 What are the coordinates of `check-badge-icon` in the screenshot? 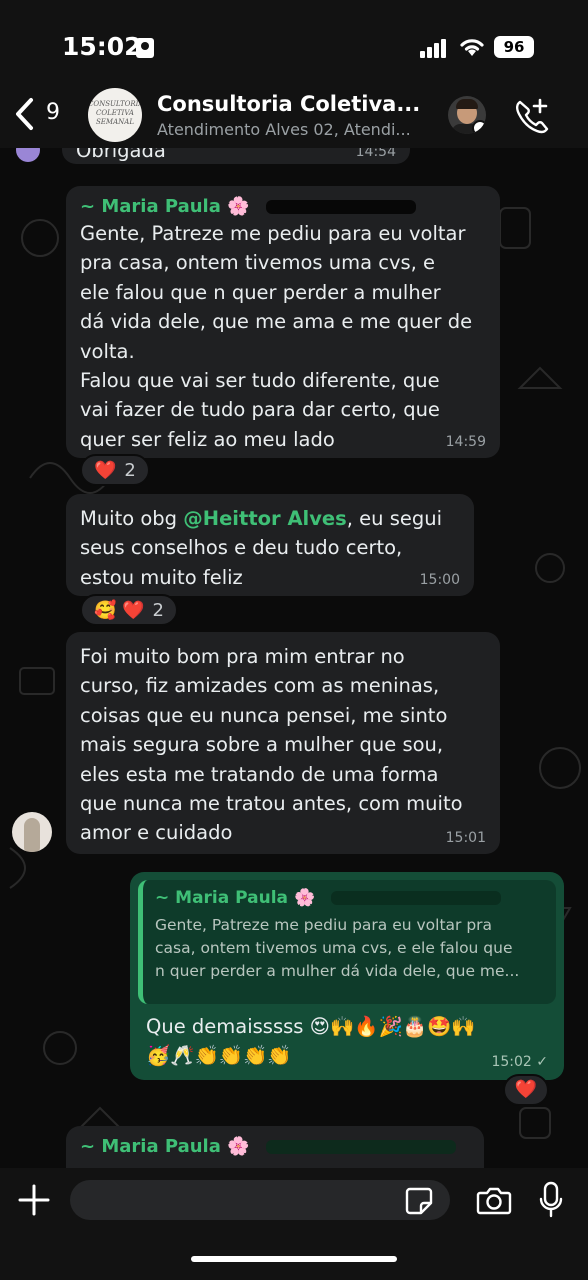 It's located at (479, 127).